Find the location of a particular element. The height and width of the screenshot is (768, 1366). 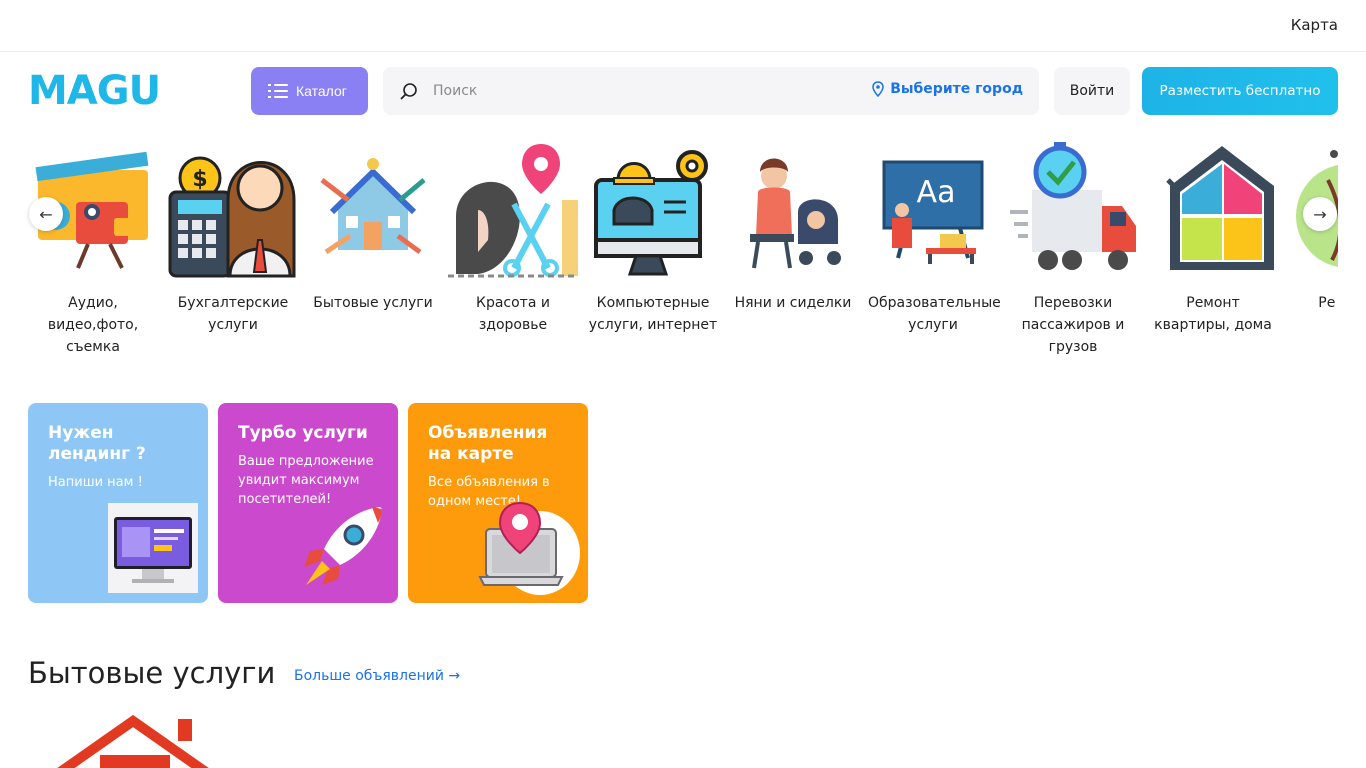

top-bar: Карта is located at coordinates (683, 26).